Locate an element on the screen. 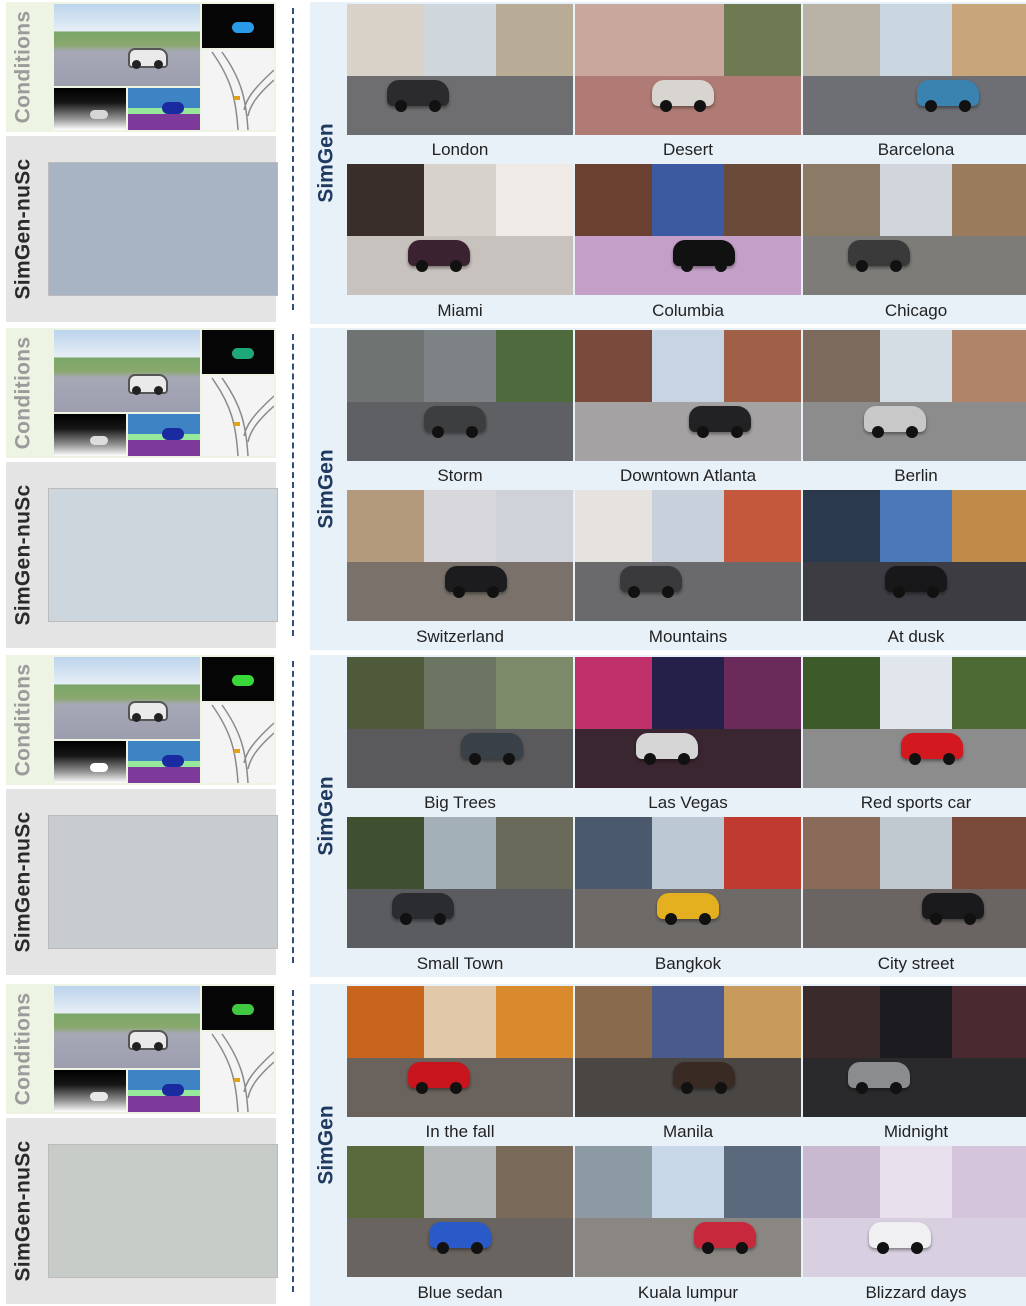 This screenshot has width=1026, height=1306. sample-caption: Midnight is located at coordinates (916, 1131).